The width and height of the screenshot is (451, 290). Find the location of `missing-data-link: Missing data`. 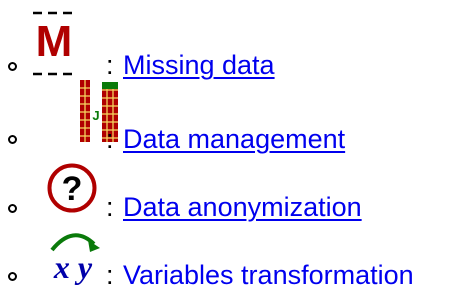

missing-data-link: Missing data is located at coordinates (199, 65).